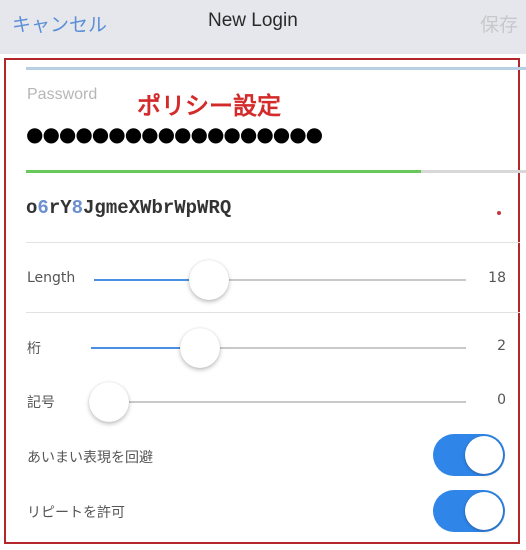  I want to click on password-label: Password, so click(62, 94).